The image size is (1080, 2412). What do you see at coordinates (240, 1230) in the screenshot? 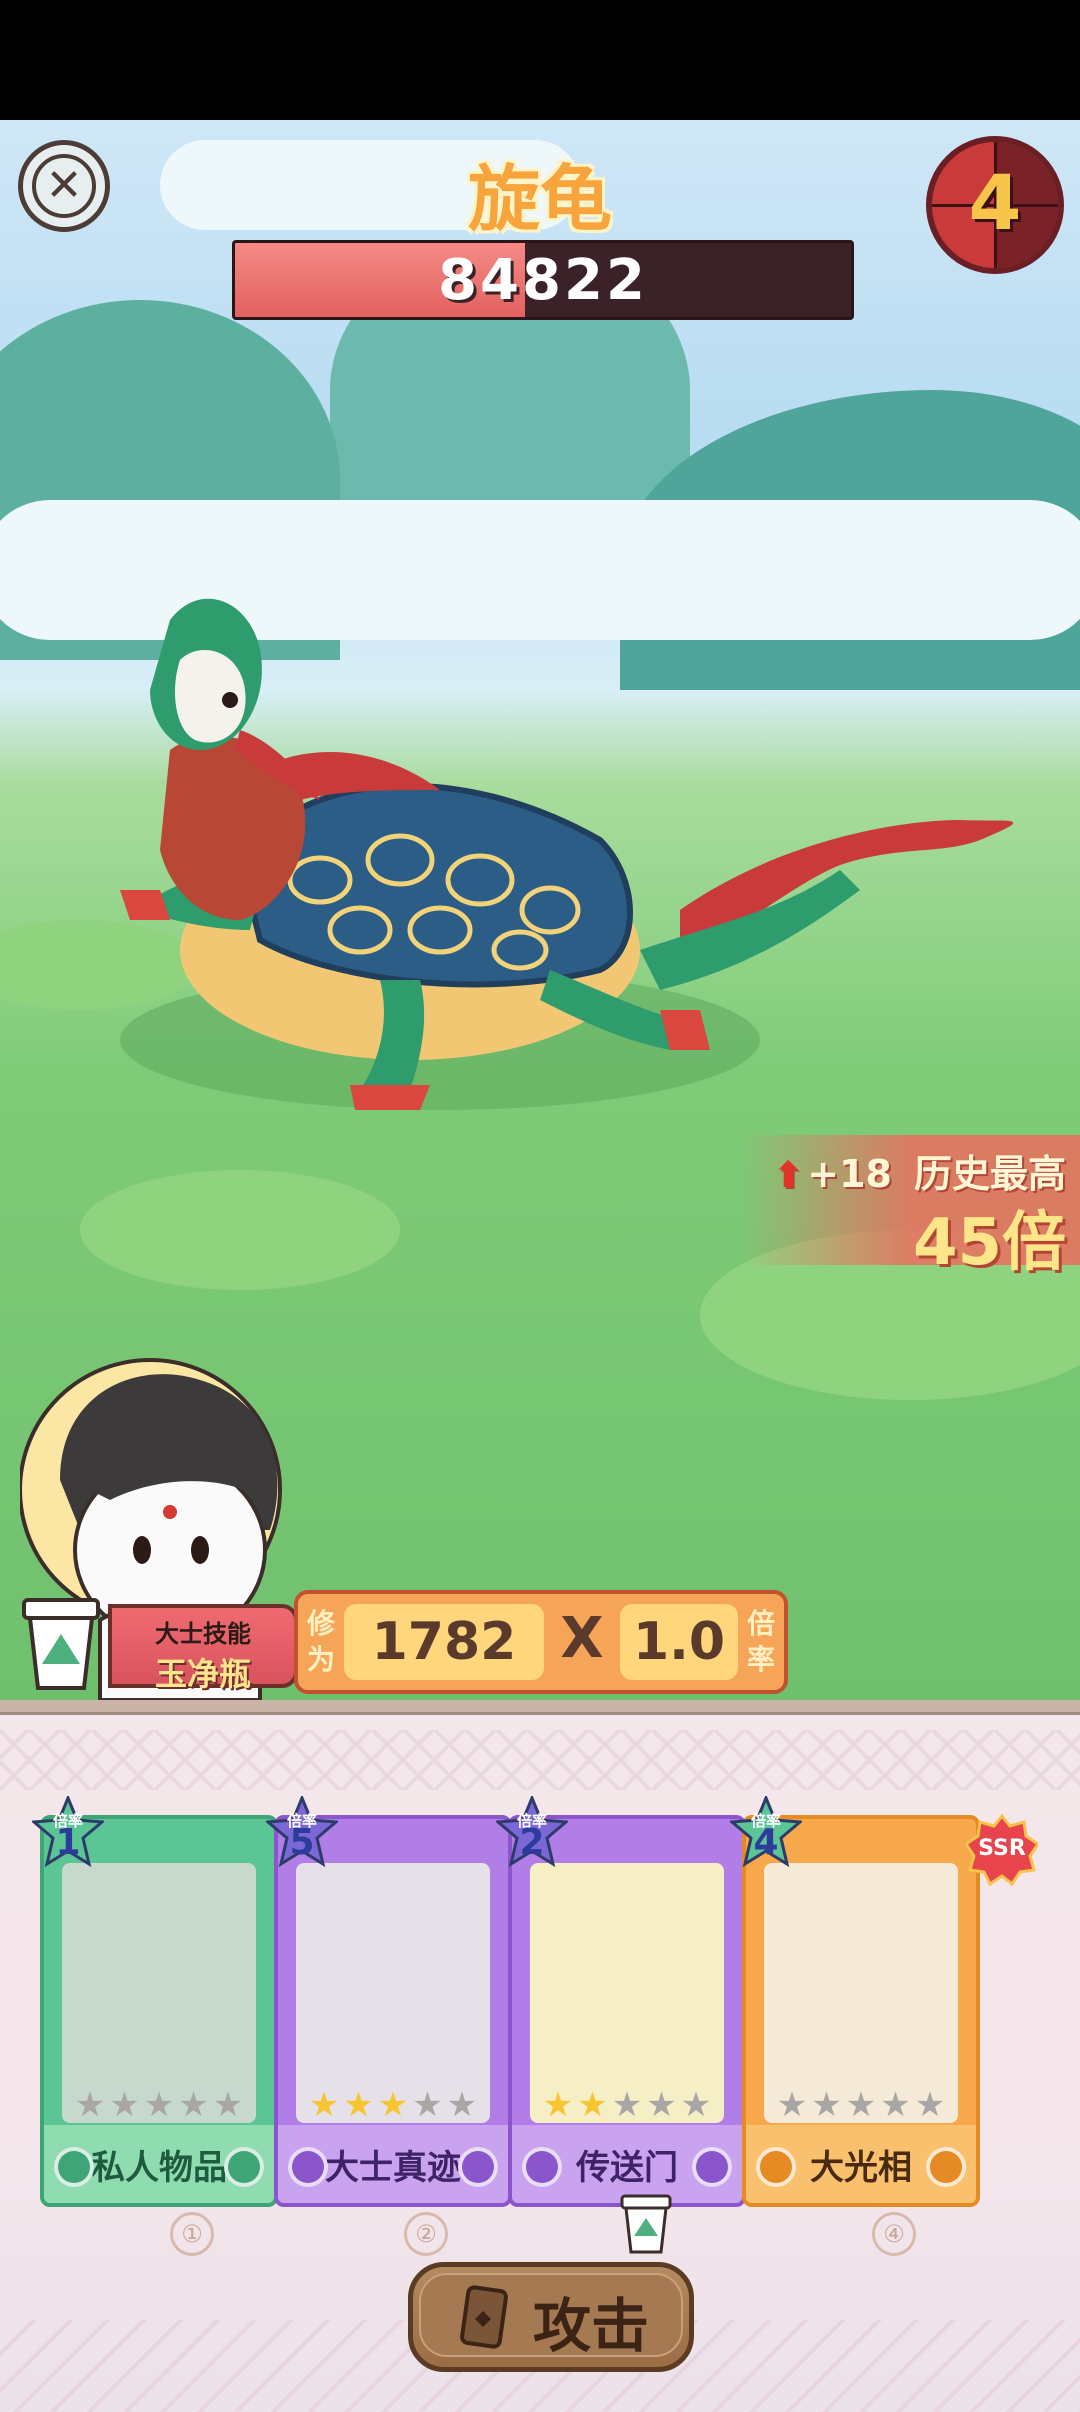
I see `grass-patch` at bounding box center [240, 1230].